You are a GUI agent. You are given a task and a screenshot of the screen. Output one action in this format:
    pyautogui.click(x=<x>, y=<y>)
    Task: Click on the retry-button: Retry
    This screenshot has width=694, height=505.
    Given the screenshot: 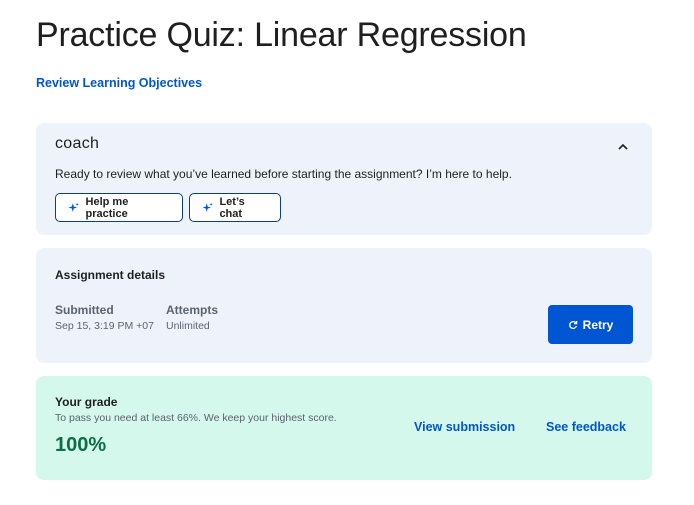 What is the action you would take?
    pyautogui.click(x=590, y=324)
    